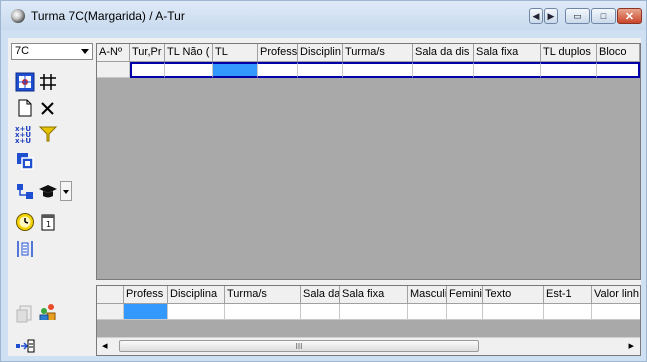 The height and width of the screenshot is (362, 647). What do you see at coordinates (48, 108) in the screenshot?
I see `delete-icon` at bounding box center [48, 108].